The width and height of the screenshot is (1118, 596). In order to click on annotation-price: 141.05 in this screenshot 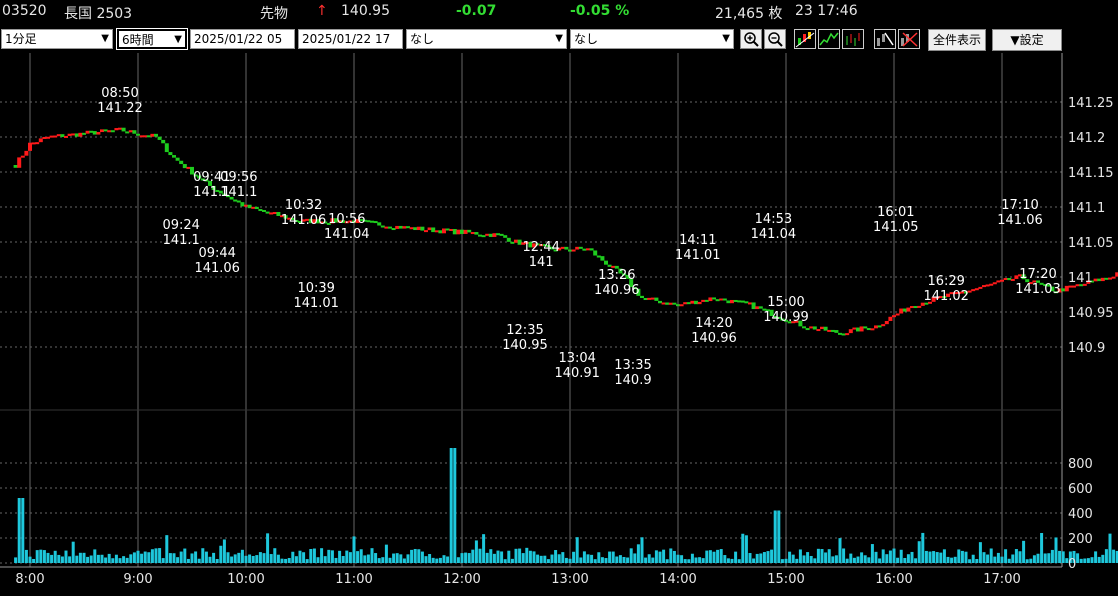, I will do `click(896, 227)`.